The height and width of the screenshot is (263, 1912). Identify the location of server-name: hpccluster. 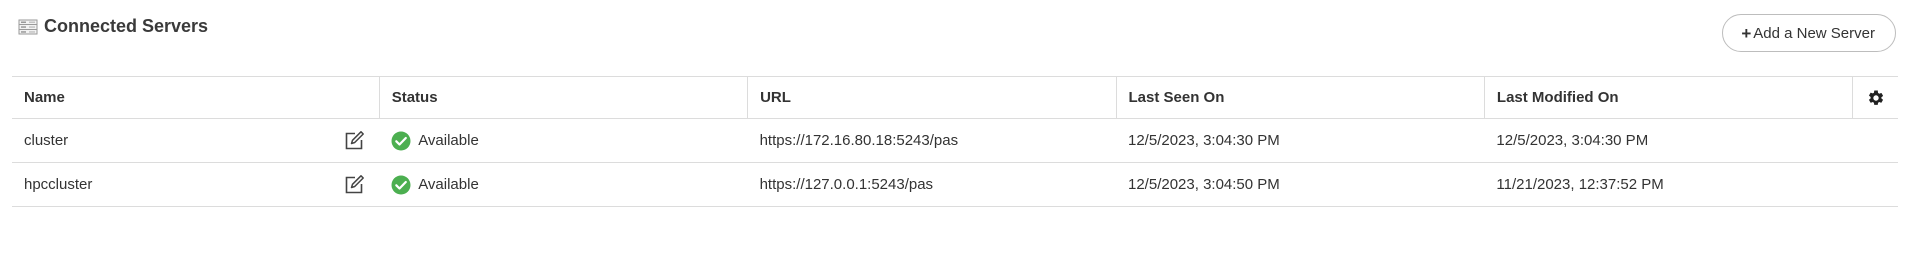
(58, 184).